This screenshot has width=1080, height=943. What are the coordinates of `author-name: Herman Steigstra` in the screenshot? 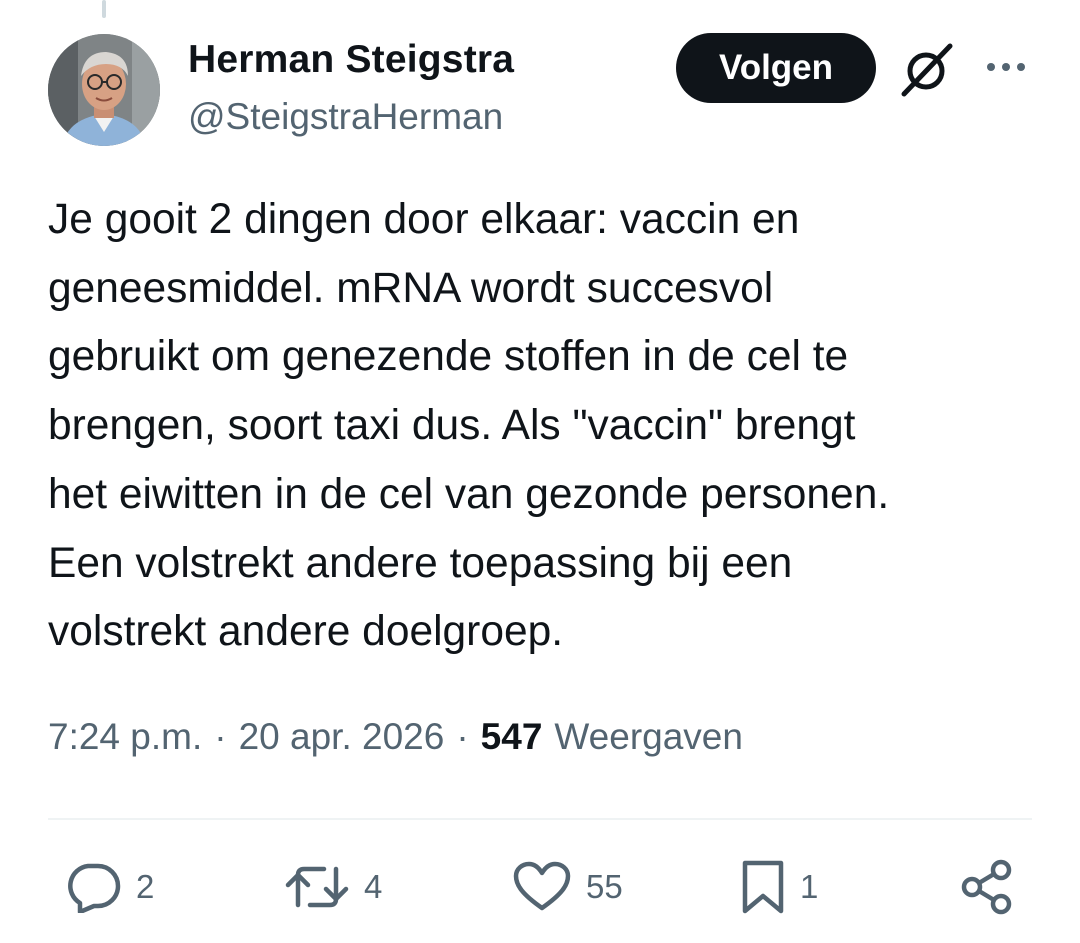 It's located at (351, 60).